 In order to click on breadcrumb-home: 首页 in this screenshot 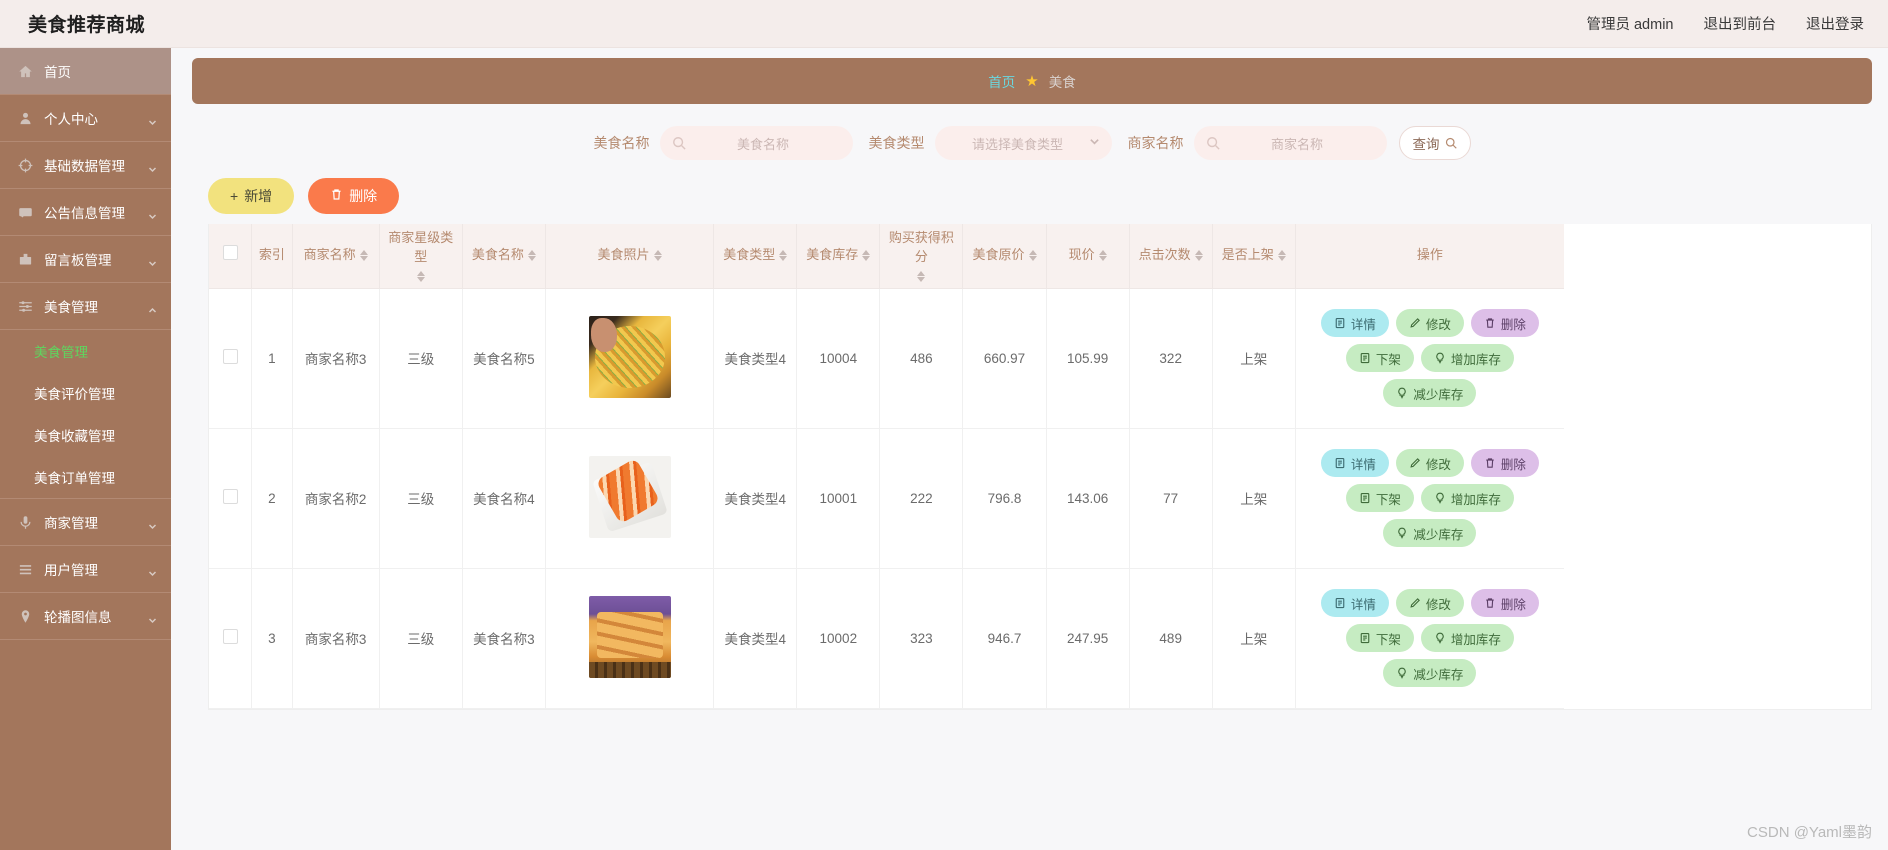, I will do `click(1001, 81)`.